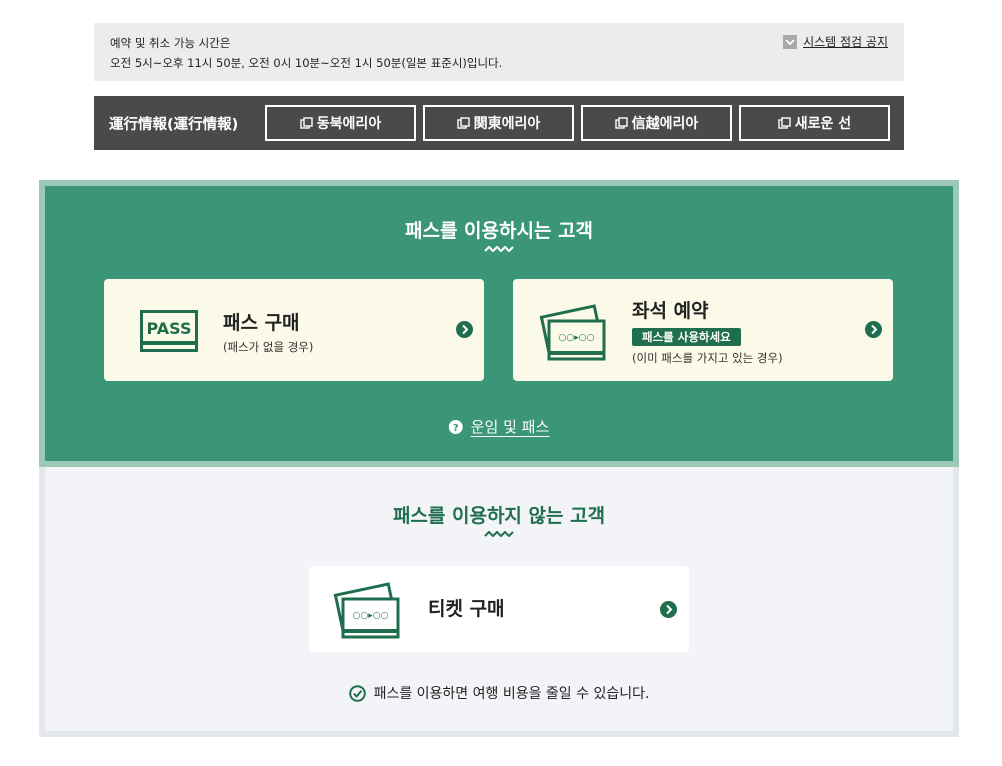  I want to click on buy-ticket-title: 티켓 구매, so click(466, 609).